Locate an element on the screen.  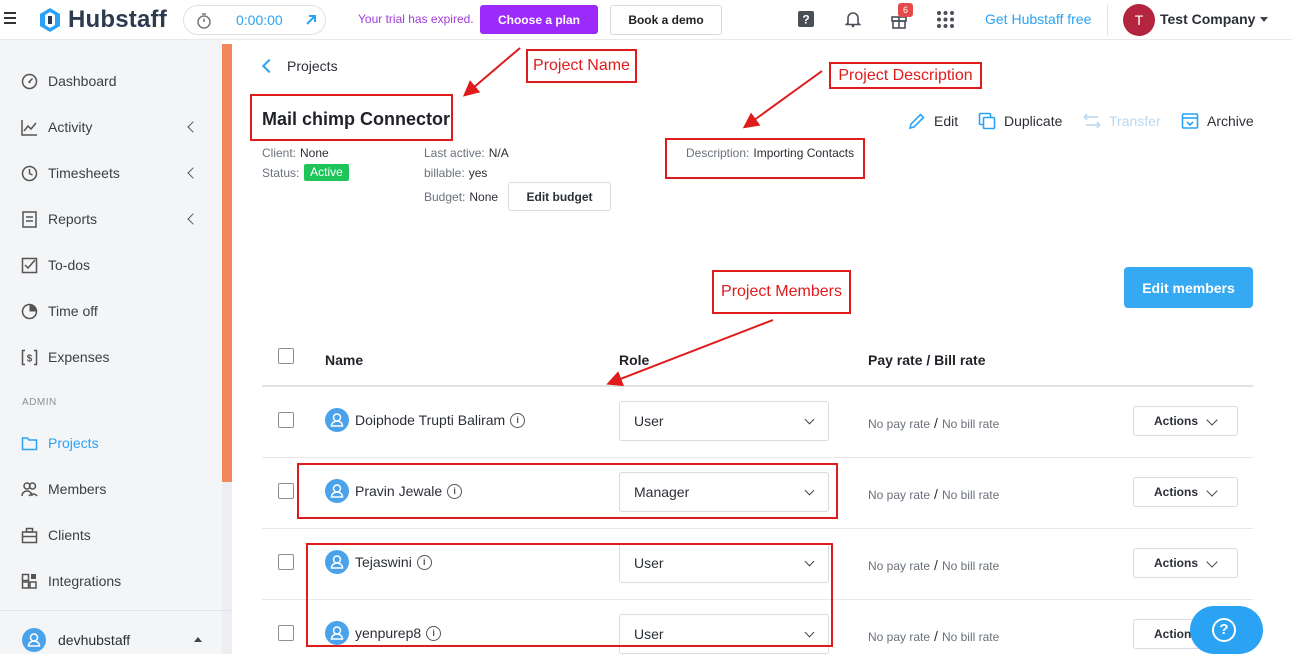
last-active-label: Last active: is located at coordinates (454, 153).